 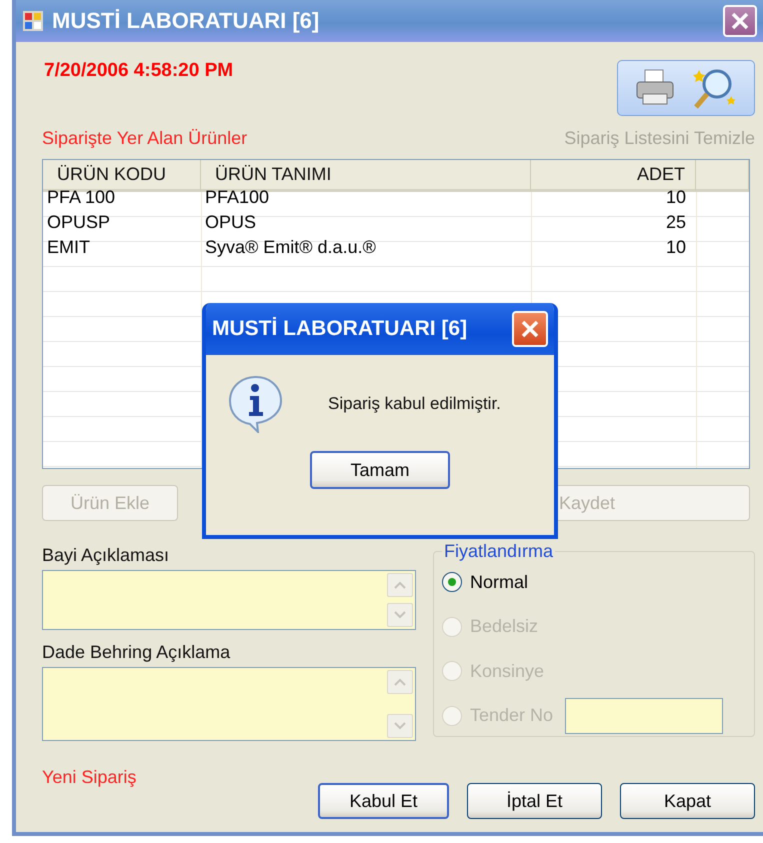 I want to click on table-cell-text: OPUS, so click(x=231, y=222).